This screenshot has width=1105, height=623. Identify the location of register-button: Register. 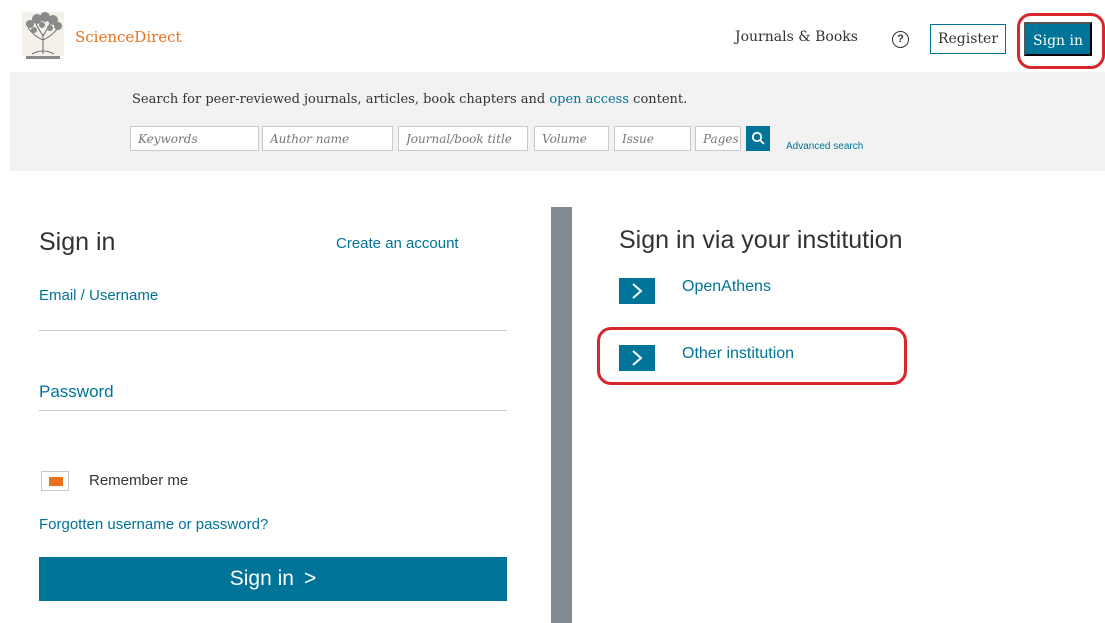
(968, 39).